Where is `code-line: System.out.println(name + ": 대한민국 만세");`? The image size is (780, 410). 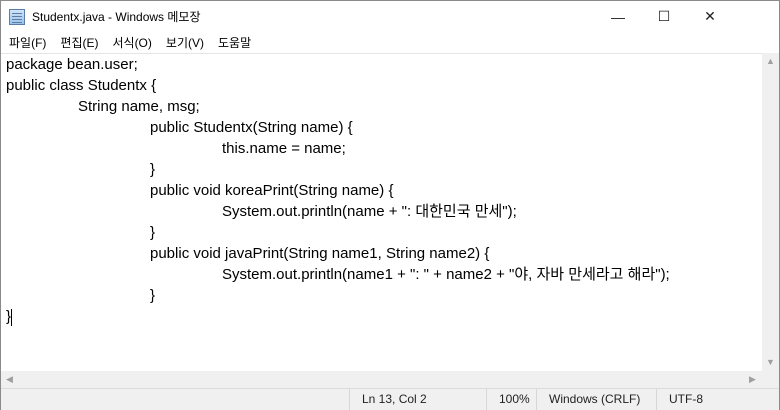 code-line: System.out.println(name + ": 대한민국 만세"); is located at coordinates (369, 211).